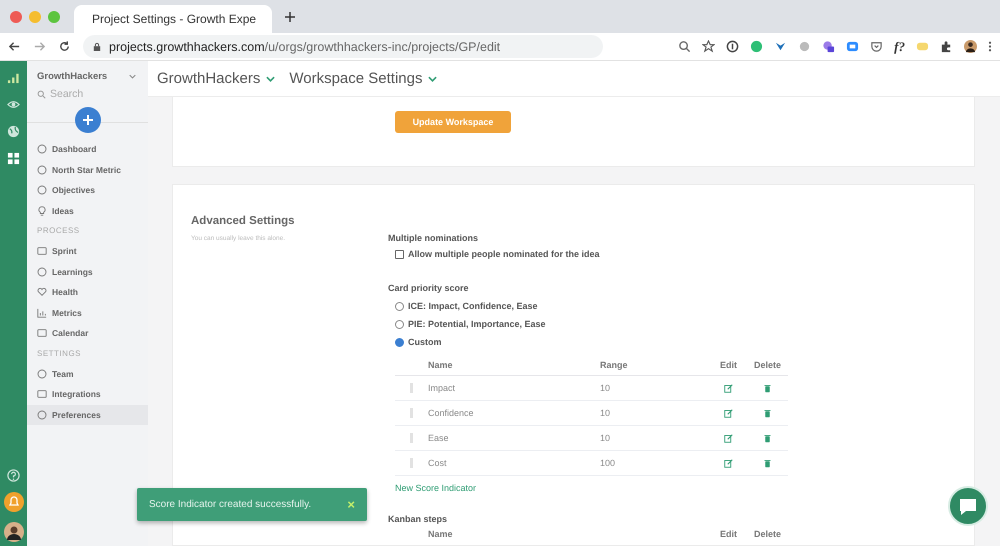 The image size is (1000, 546). I want to click on sidebar-item: Metrics, so click(87, 312).